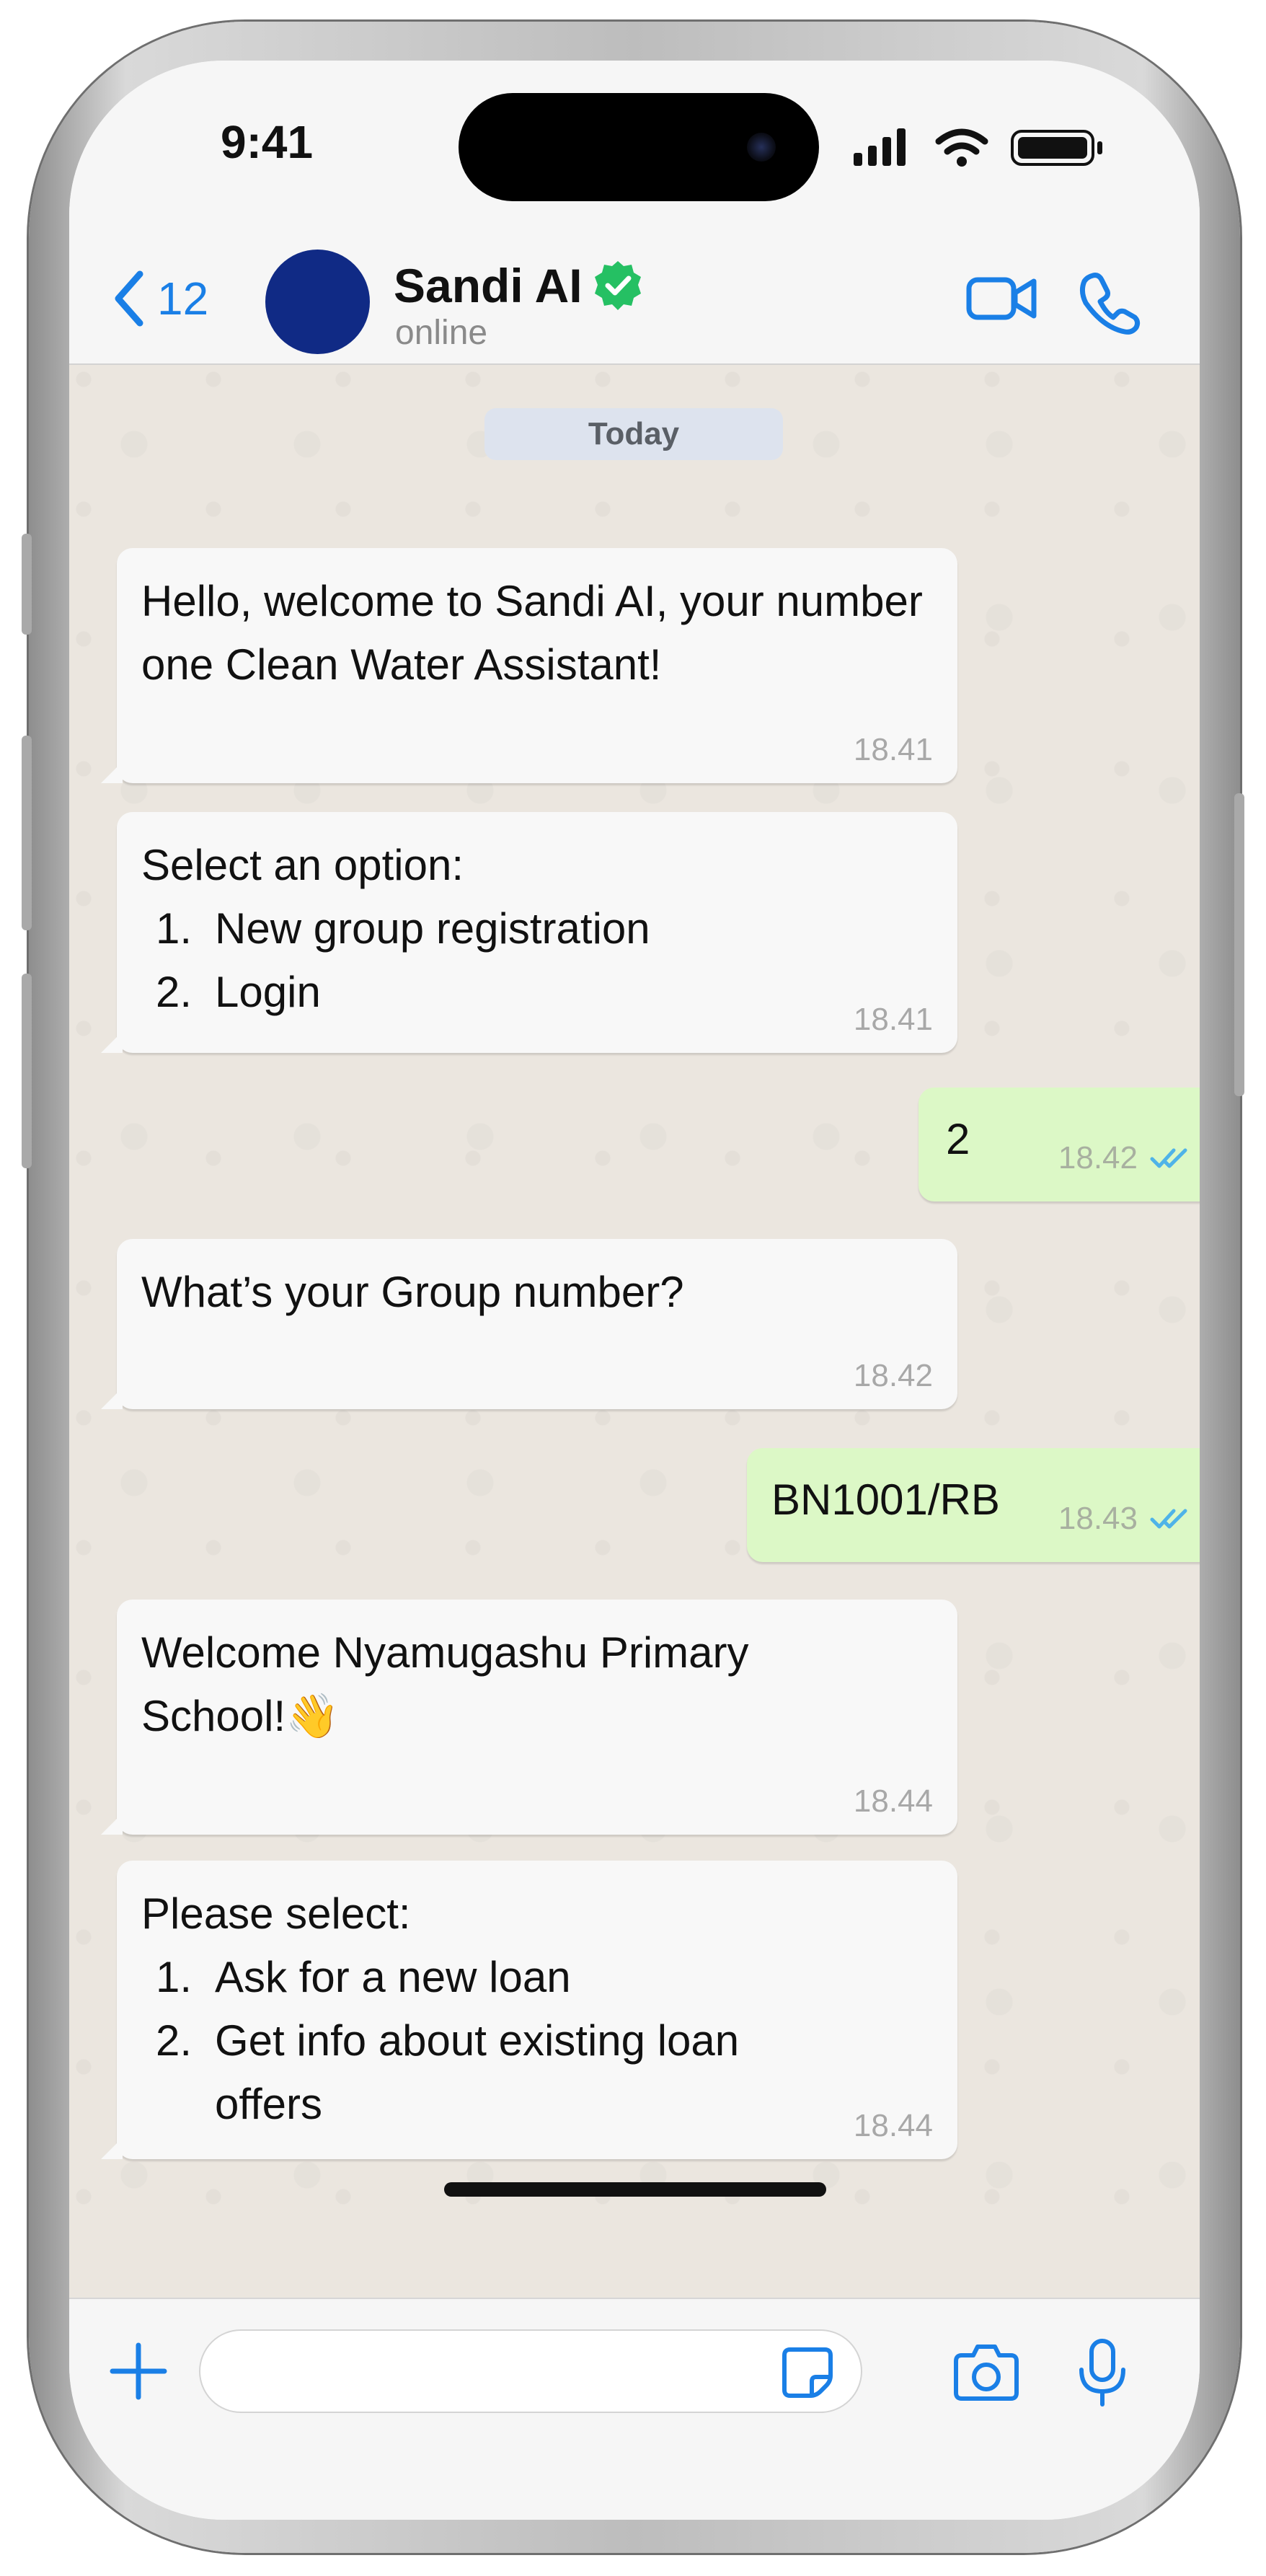 This screenshot has width=1266, height=2576. Describe the element at coordinates (27, 833) in the screenshot. I see `volume-up-button` at that location.